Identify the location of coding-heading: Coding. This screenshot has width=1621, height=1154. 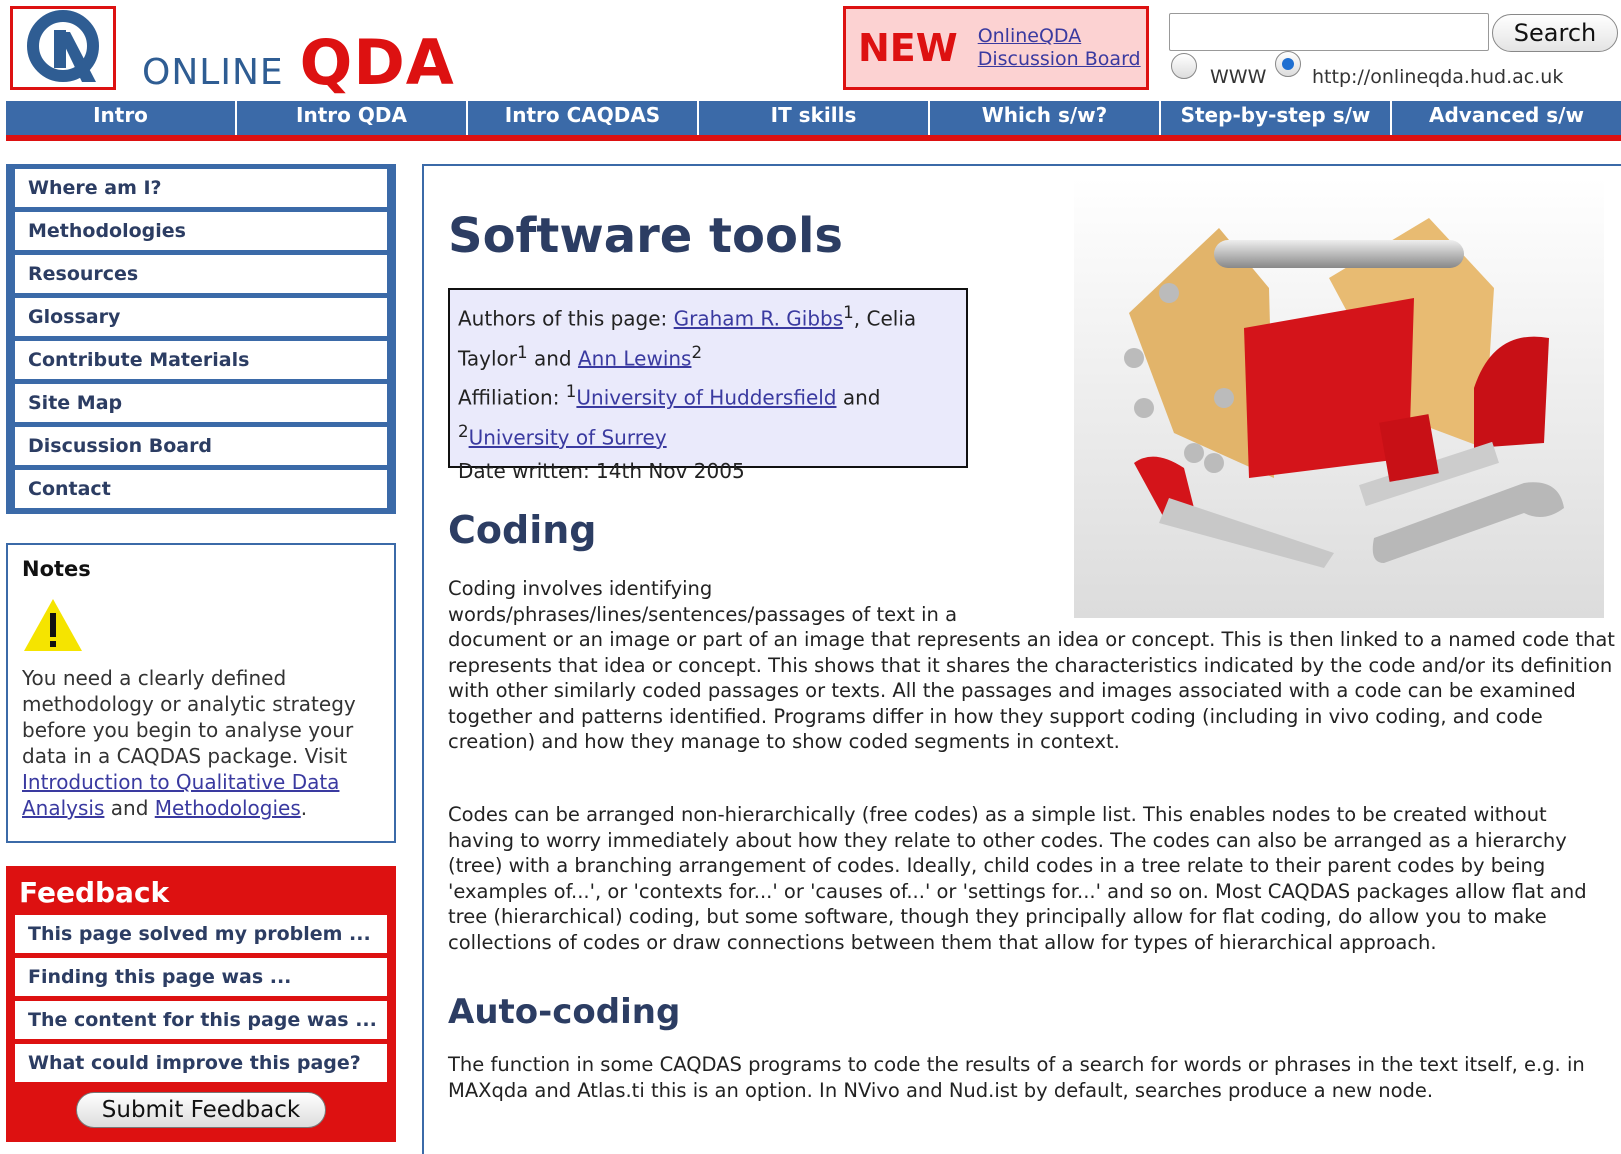
(522, 530).